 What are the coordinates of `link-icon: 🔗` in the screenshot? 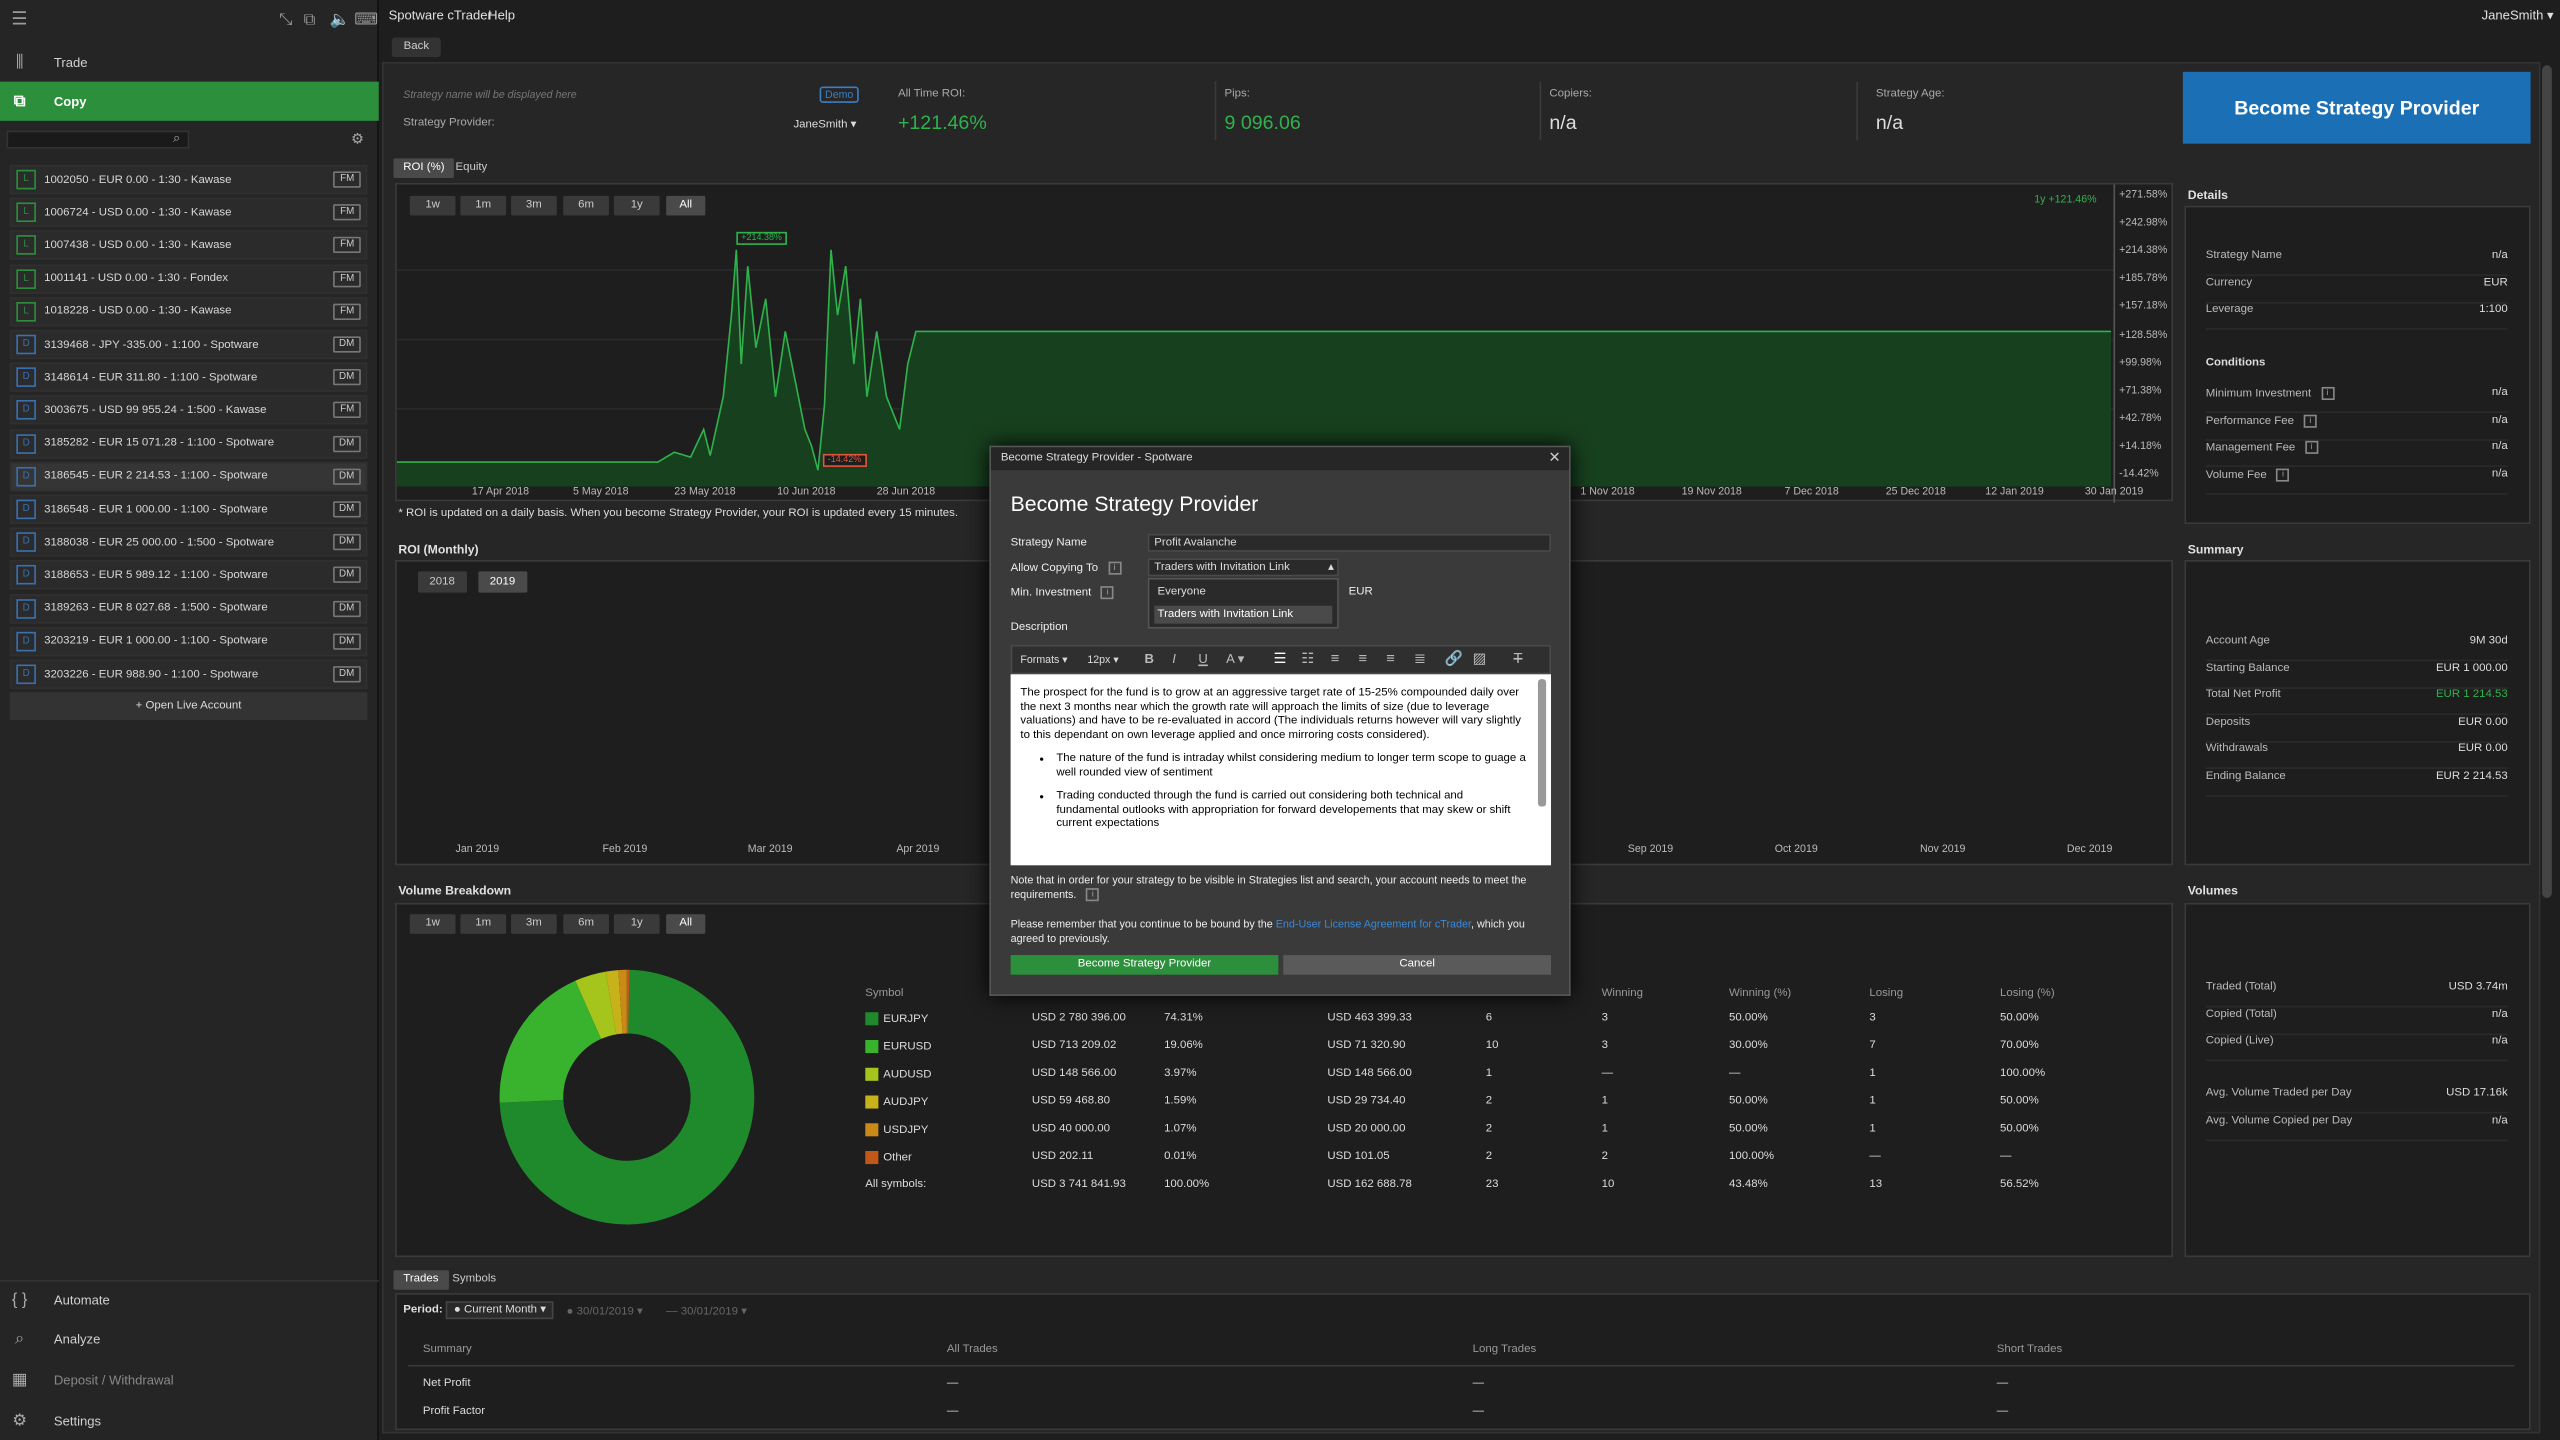 It's located at (1454, 659).